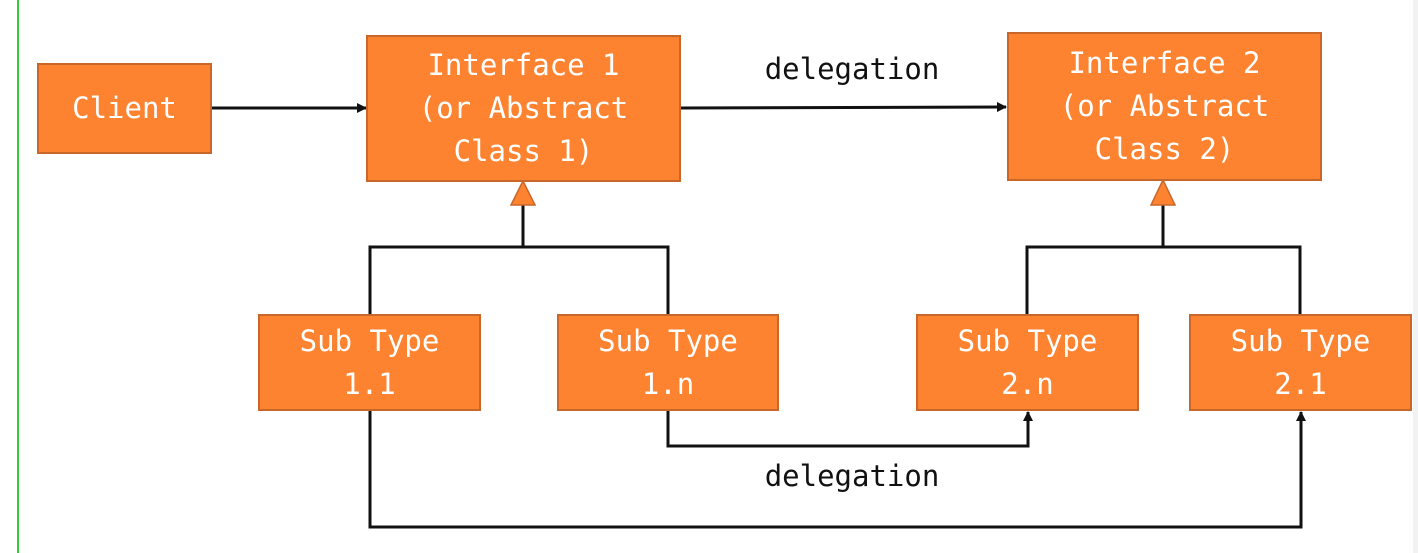  I want to click on hierarchy-1-connector, so click(519, 279).